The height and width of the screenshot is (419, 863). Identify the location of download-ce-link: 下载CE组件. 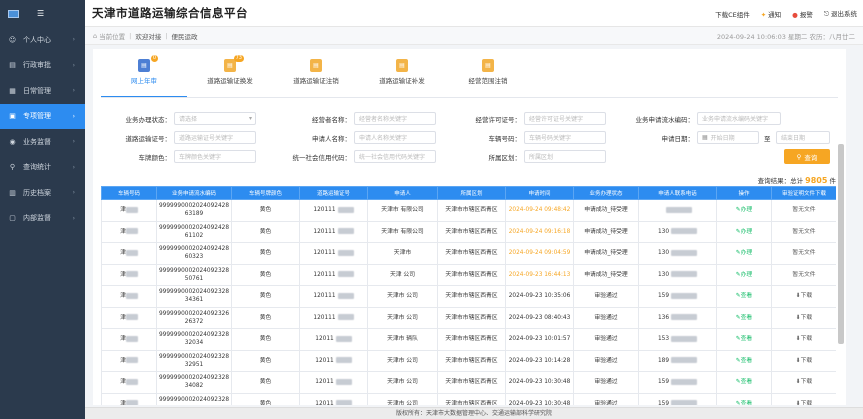
(732, 14).